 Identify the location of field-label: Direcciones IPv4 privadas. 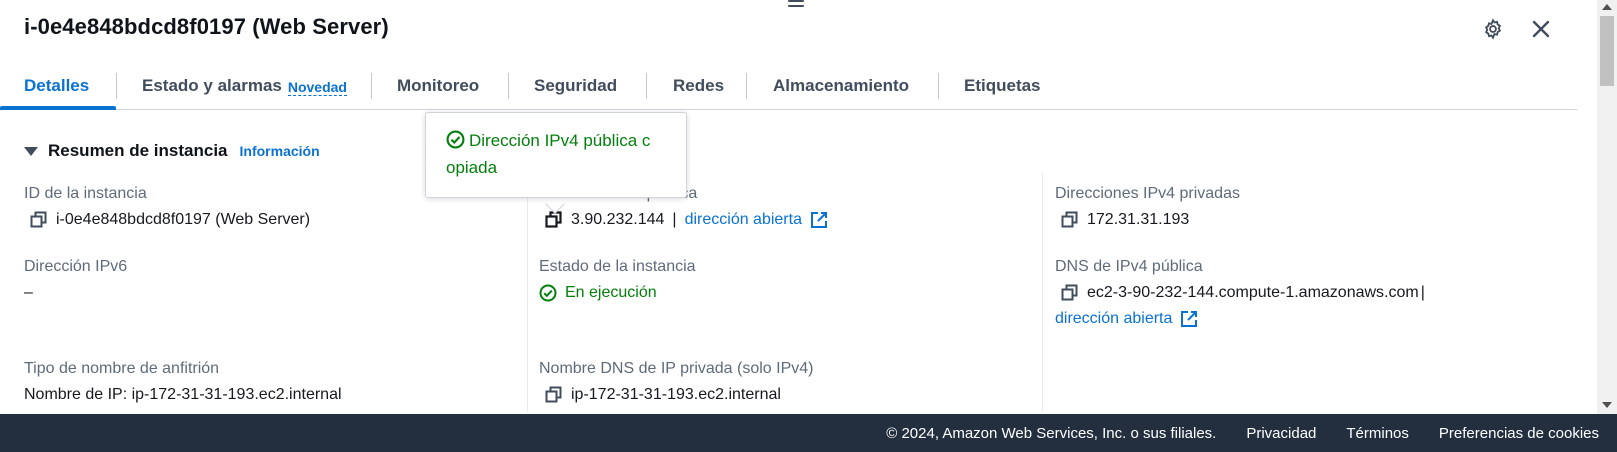
(1147, 193).